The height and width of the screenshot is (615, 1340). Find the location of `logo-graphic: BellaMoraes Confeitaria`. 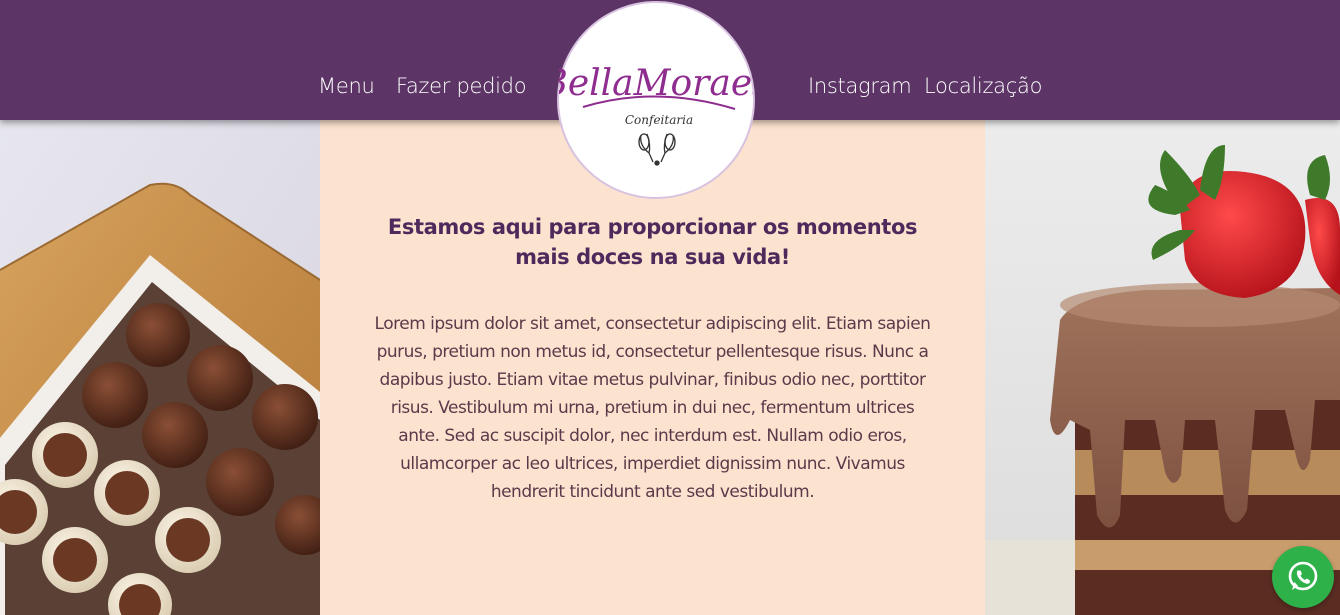

logo-graphic: BellaMoraes Confeitaria is located at coordinates (655, 114).